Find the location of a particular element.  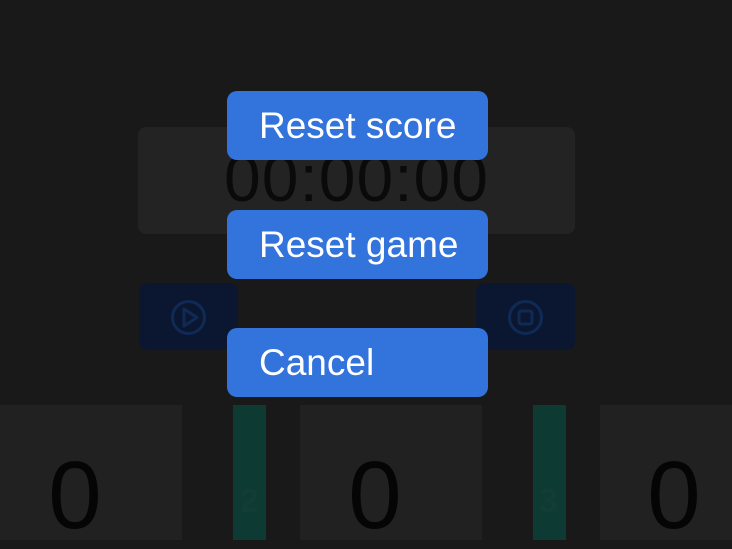

score-value-2: 0 is located at coordinates (375, 495).